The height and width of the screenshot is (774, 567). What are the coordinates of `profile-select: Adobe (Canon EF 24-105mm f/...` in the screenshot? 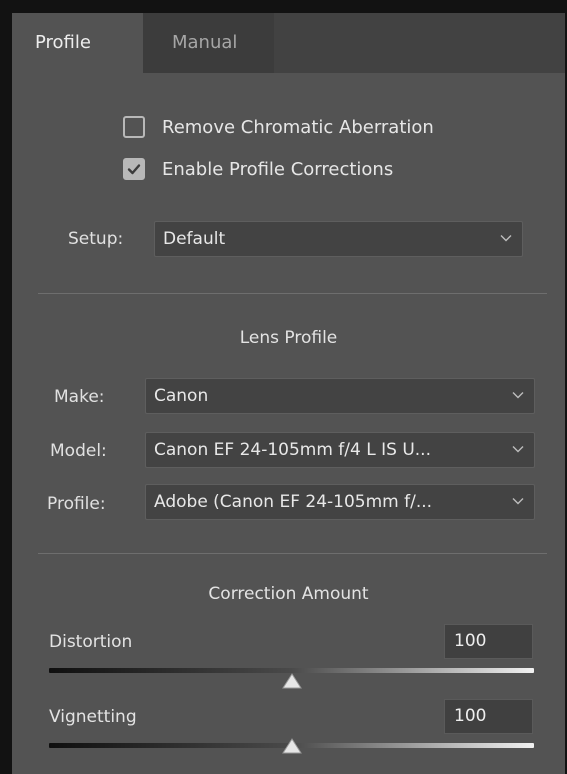 It's located at (340, 502).